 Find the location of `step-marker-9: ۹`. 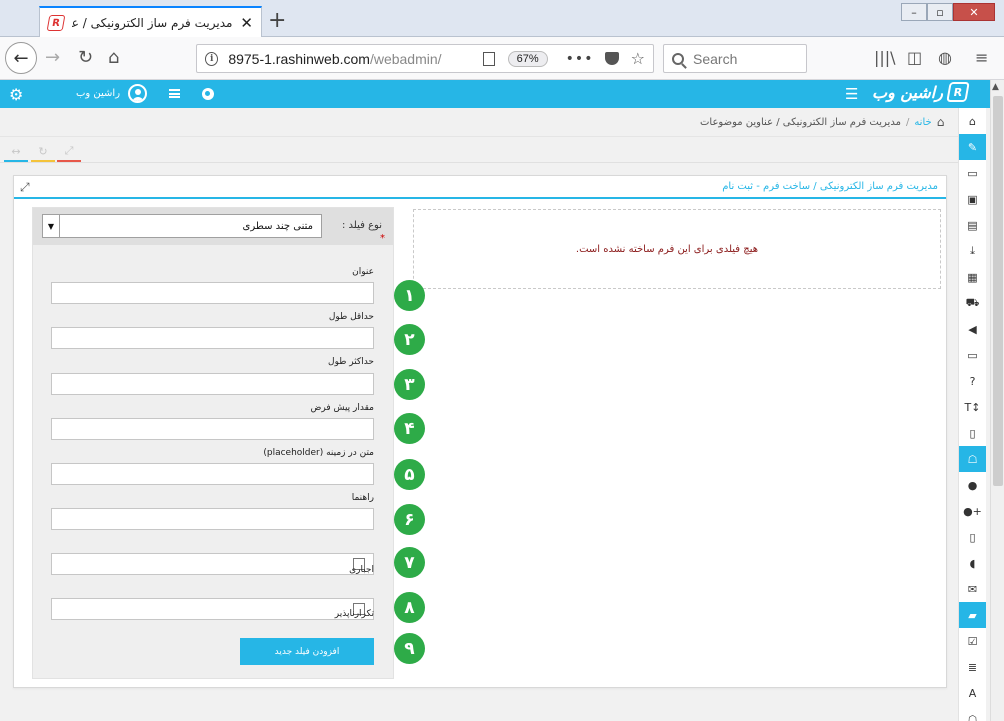

step-marker-9: ۹ is located at coordinates (409, 648).